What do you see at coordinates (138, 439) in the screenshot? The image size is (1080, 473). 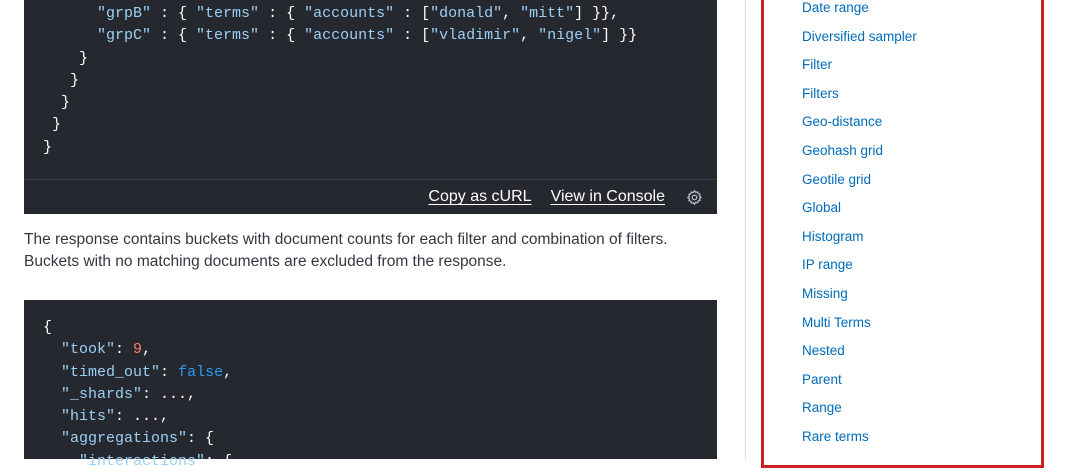 I see `code-line: "aggregations": {` at bounding box center [138, 439].